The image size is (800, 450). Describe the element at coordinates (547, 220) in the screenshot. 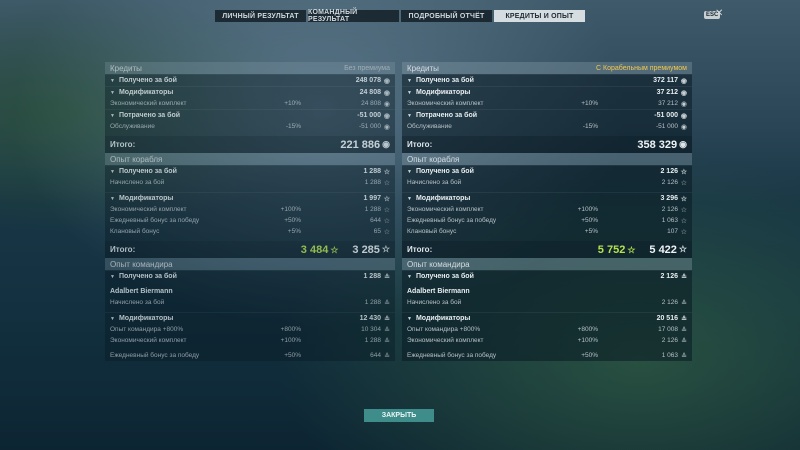

I see `ship-daily-row: Ежедневный бонус за победу +50% 1 063 ☆` at that location.